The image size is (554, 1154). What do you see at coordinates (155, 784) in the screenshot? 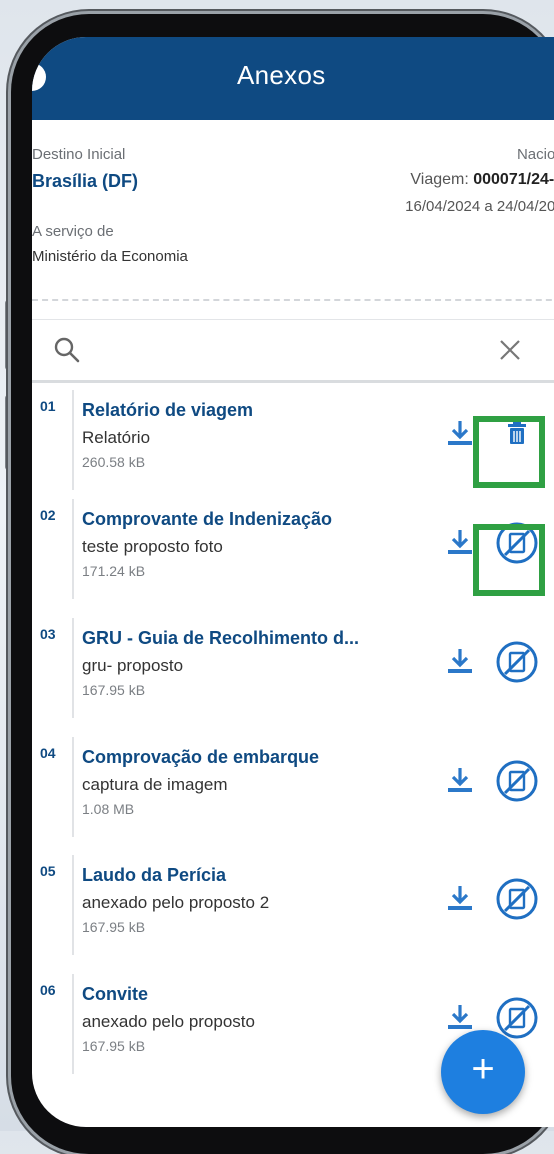
I see `item-description: captura de imagem` at bounding box center [155, 784].